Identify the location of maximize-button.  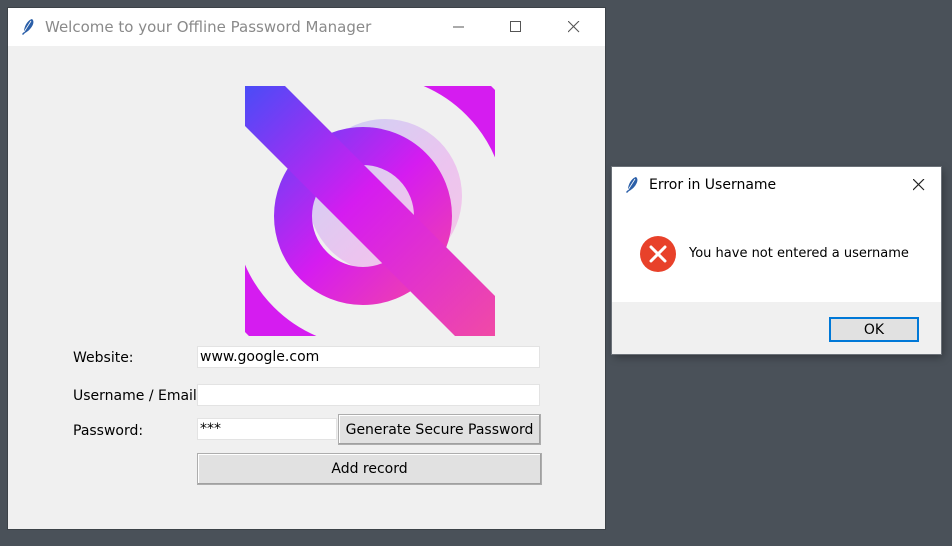
(516, 27).